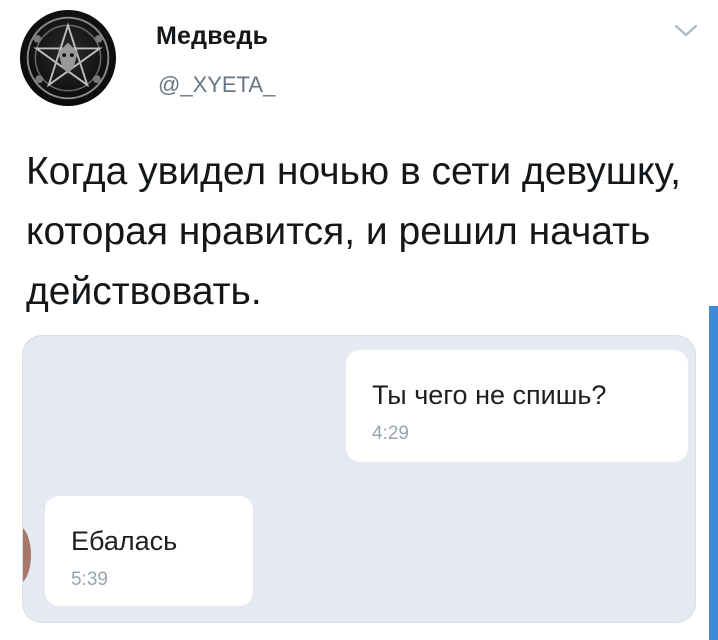  I want to click on message-text: Ебалась, so click(124, 541).